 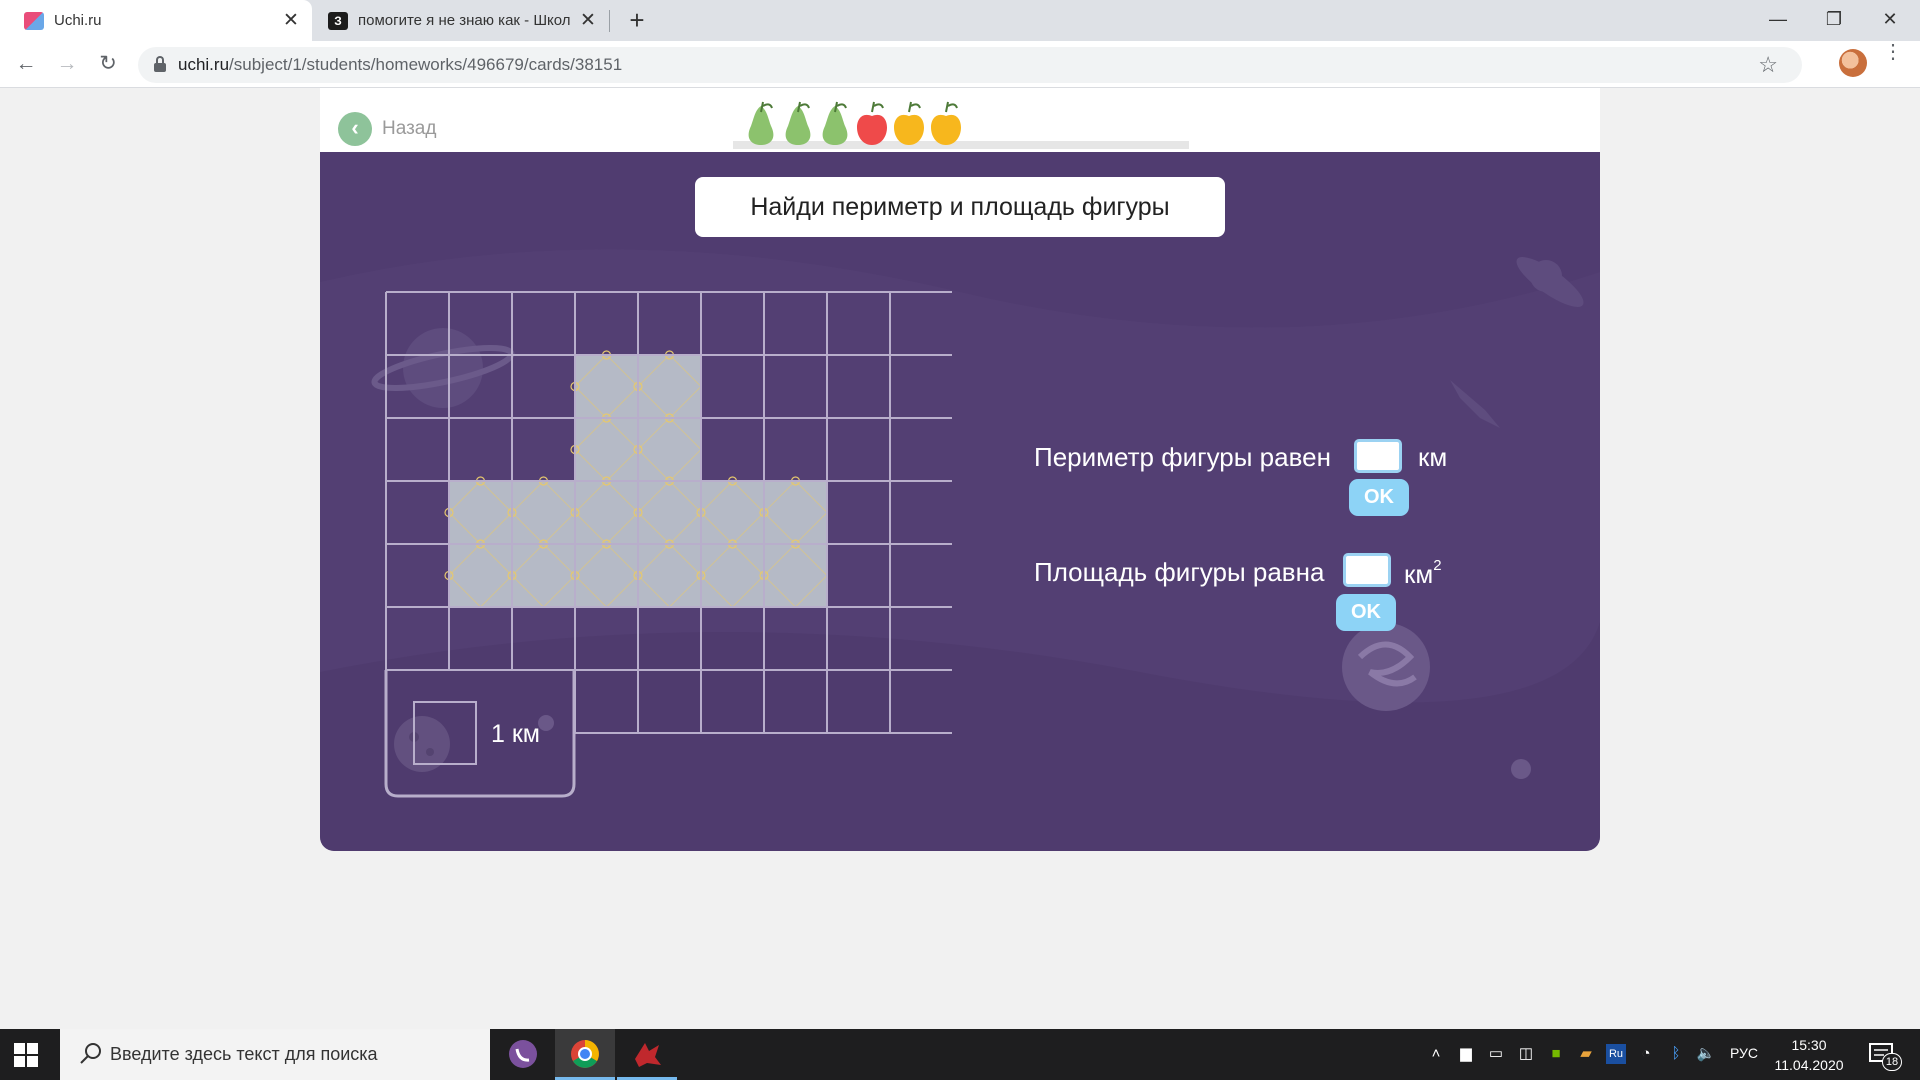 What do you see at coordinates (1378, 456) in the screenshot?
I see `perimeter-input` at bounding box center [1378, 456].